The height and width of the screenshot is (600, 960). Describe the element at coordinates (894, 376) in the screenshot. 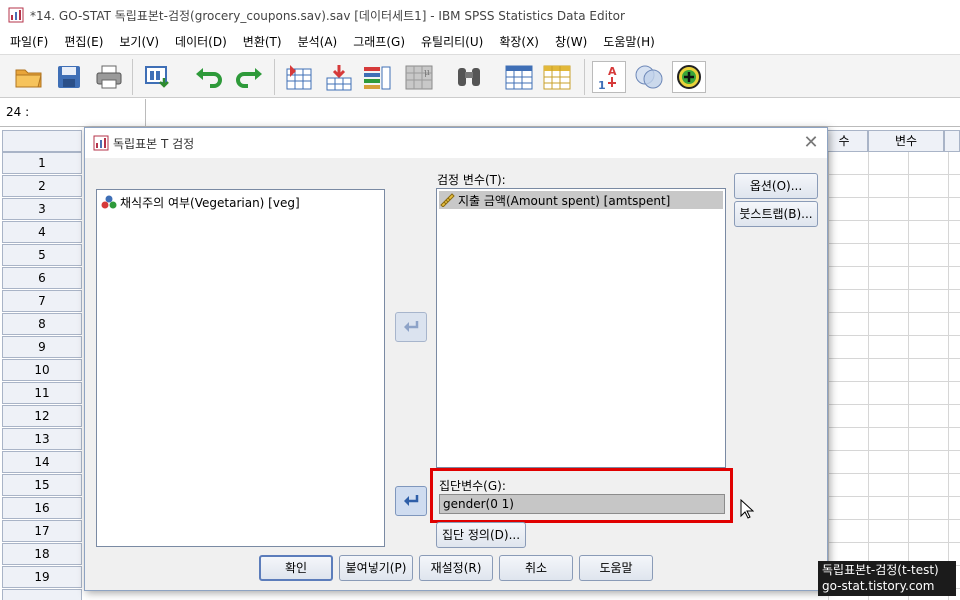

I see `grid-cells` at that location.